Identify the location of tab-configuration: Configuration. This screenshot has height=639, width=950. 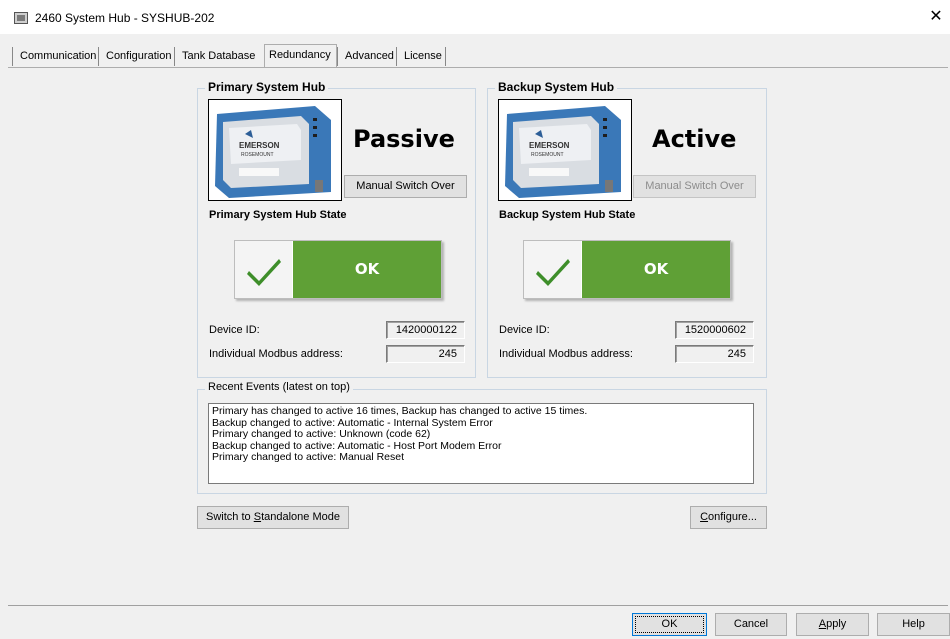
(136, 56).